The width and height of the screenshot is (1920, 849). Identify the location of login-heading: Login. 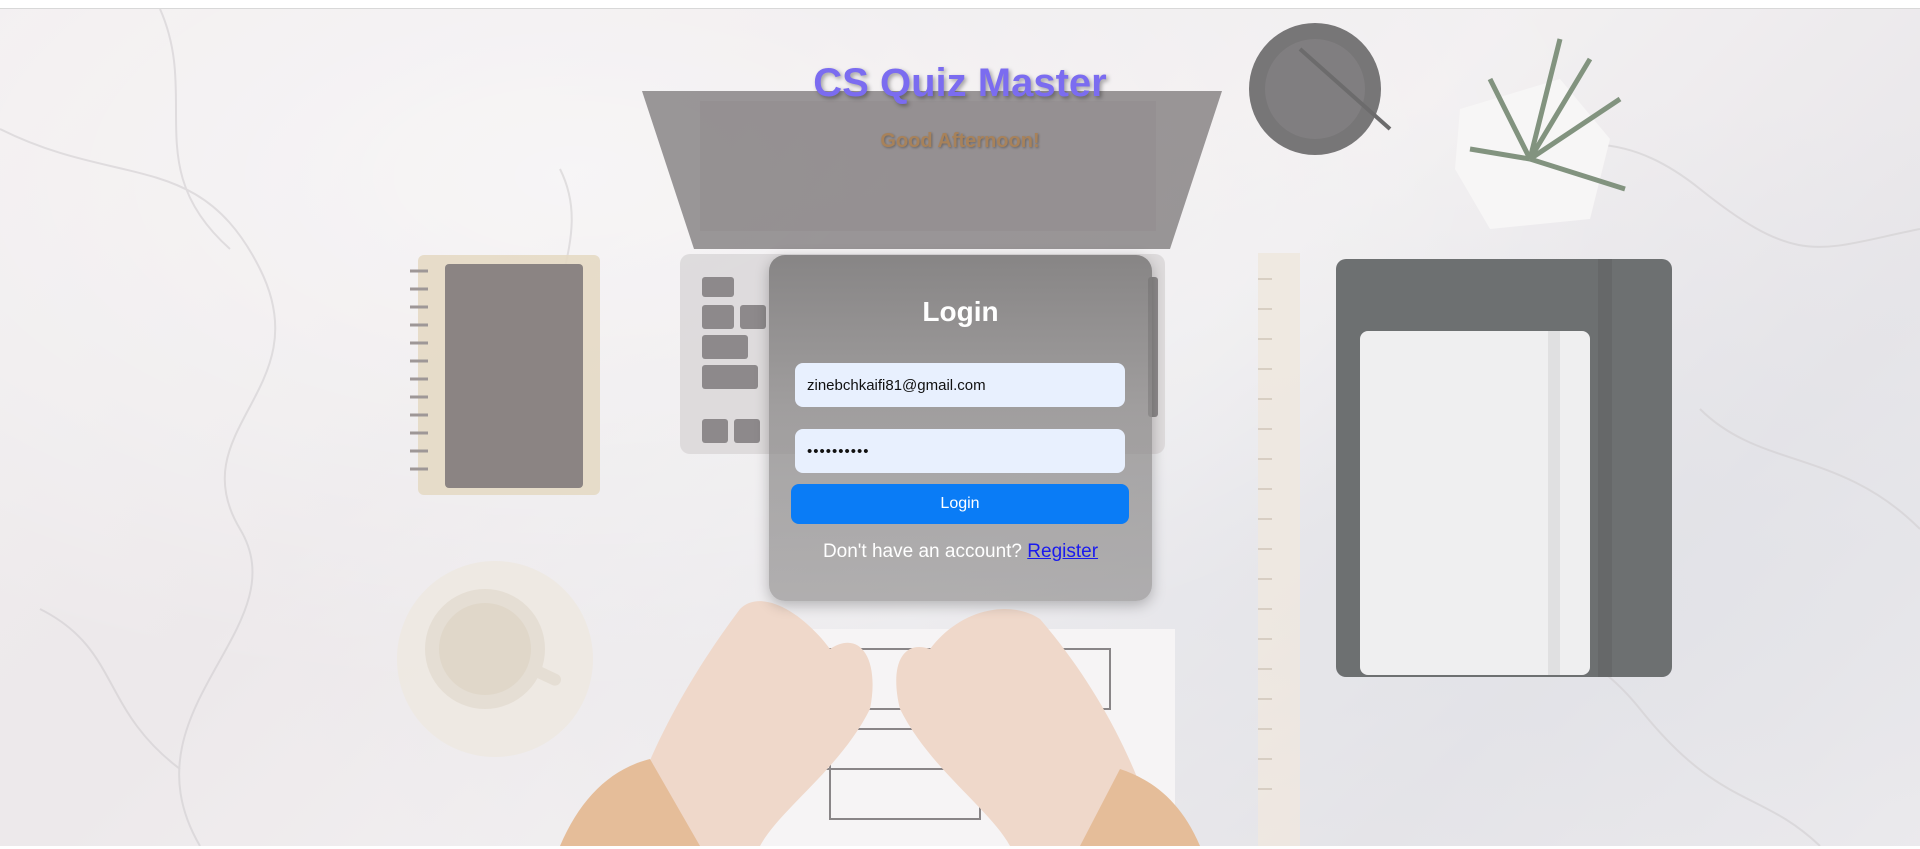
(960, 311).